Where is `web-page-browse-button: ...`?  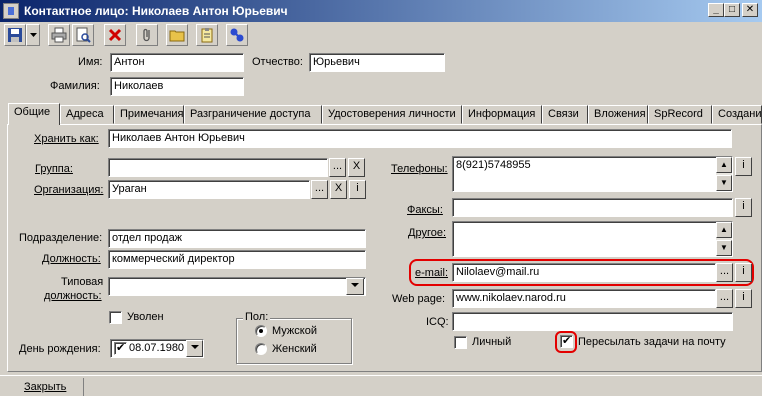 web-page-browse-button: ... is located at coordinates (724, 298).